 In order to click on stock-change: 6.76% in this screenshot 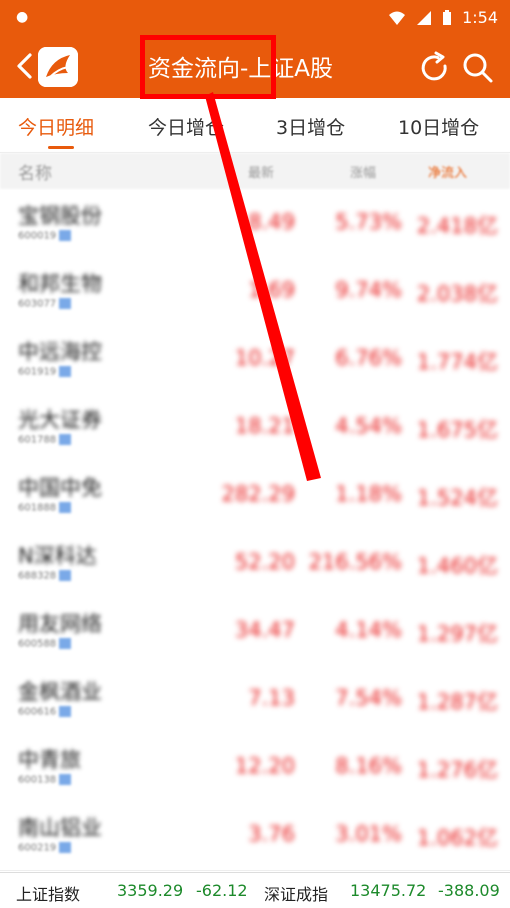, I will do `click(368, 358)`.